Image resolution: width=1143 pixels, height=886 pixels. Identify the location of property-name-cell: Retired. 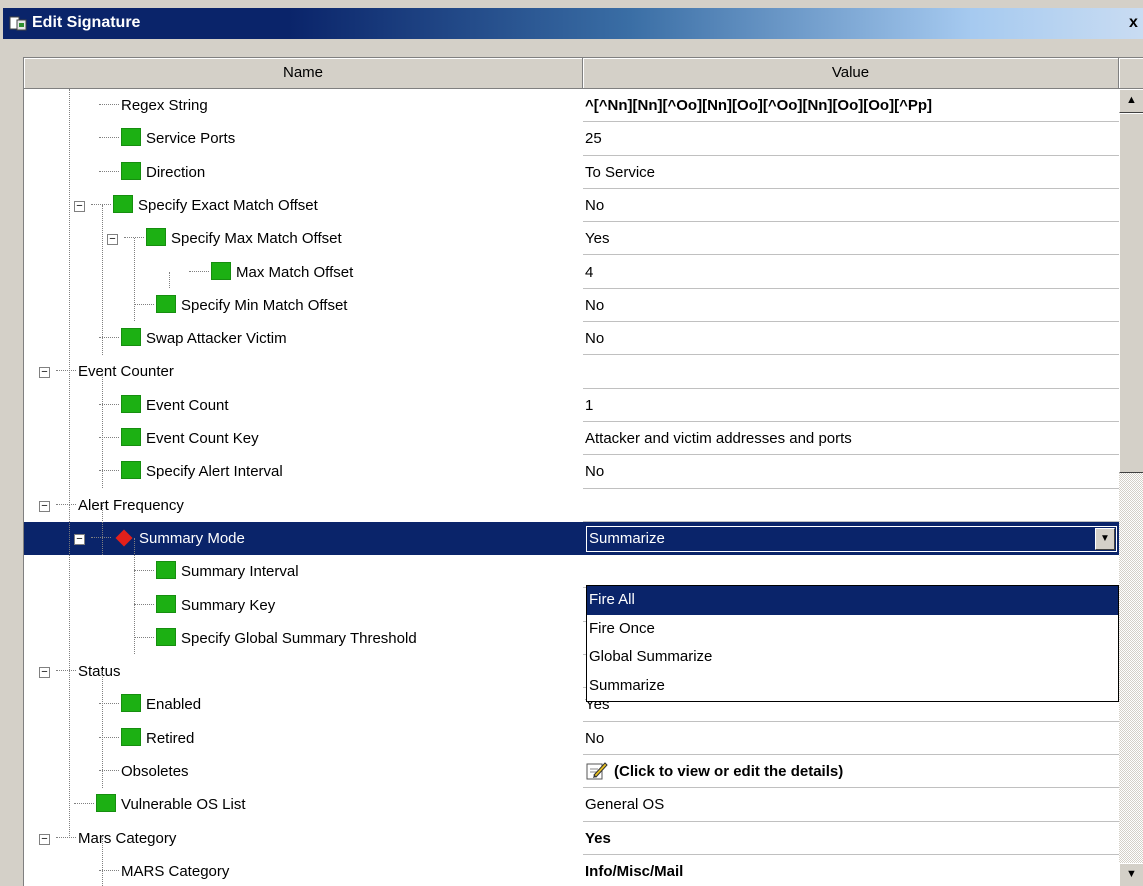
(146, 738).